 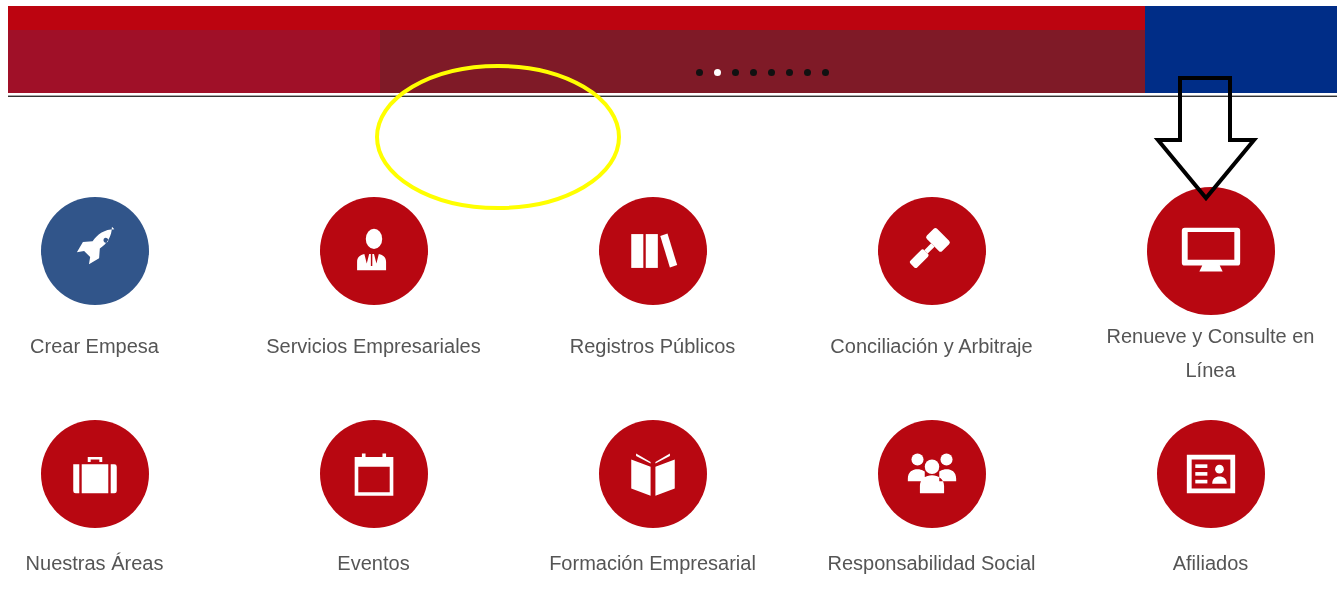 What do you see at coordinates (107, 346) in the screenshot?
I see `service-link: Crear Empesa` at bounding box center [107, 346].